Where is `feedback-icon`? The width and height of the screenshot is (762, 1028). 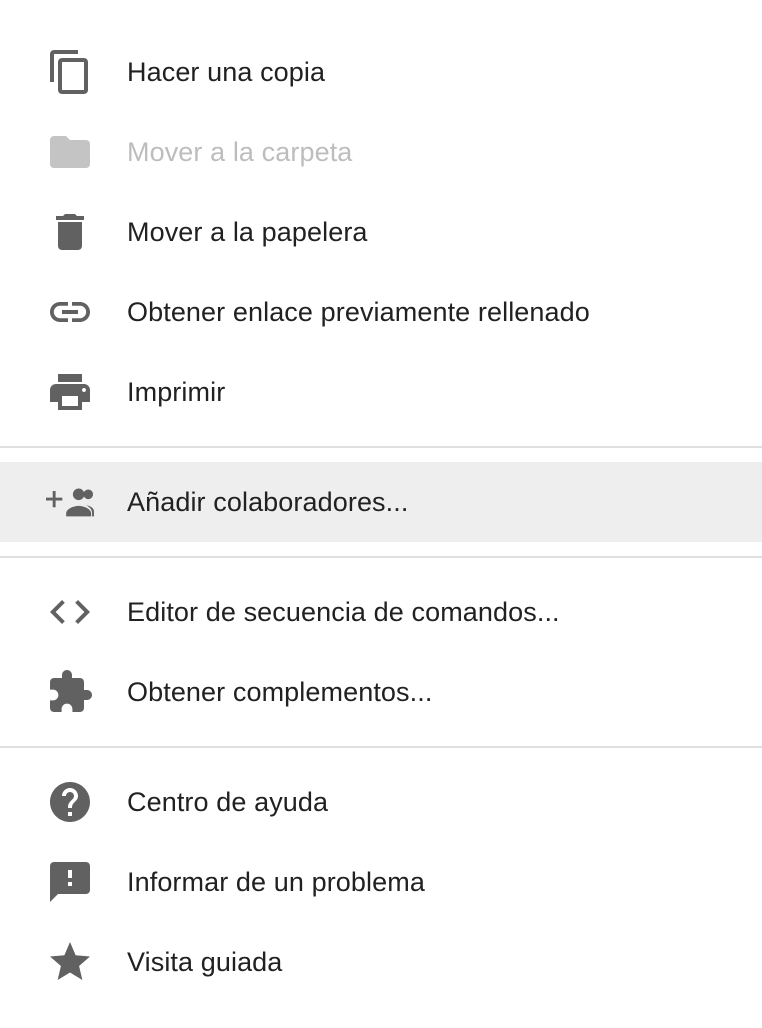
feedback-icon is located at coordinates (70, 882).